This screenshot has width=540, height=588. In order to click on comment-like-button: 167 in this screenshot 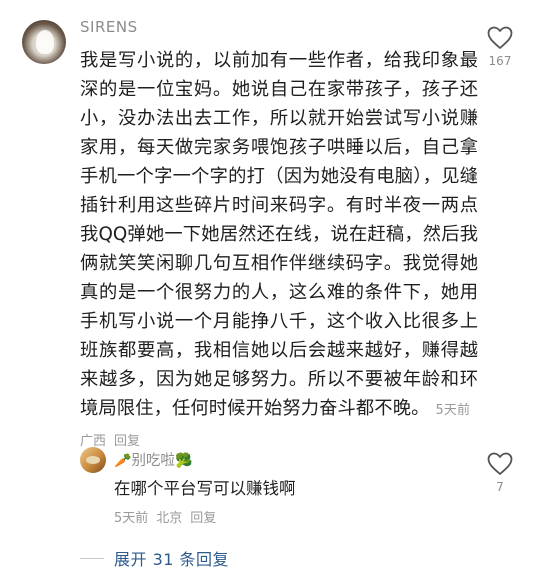, I will do `click(500, 47)`.